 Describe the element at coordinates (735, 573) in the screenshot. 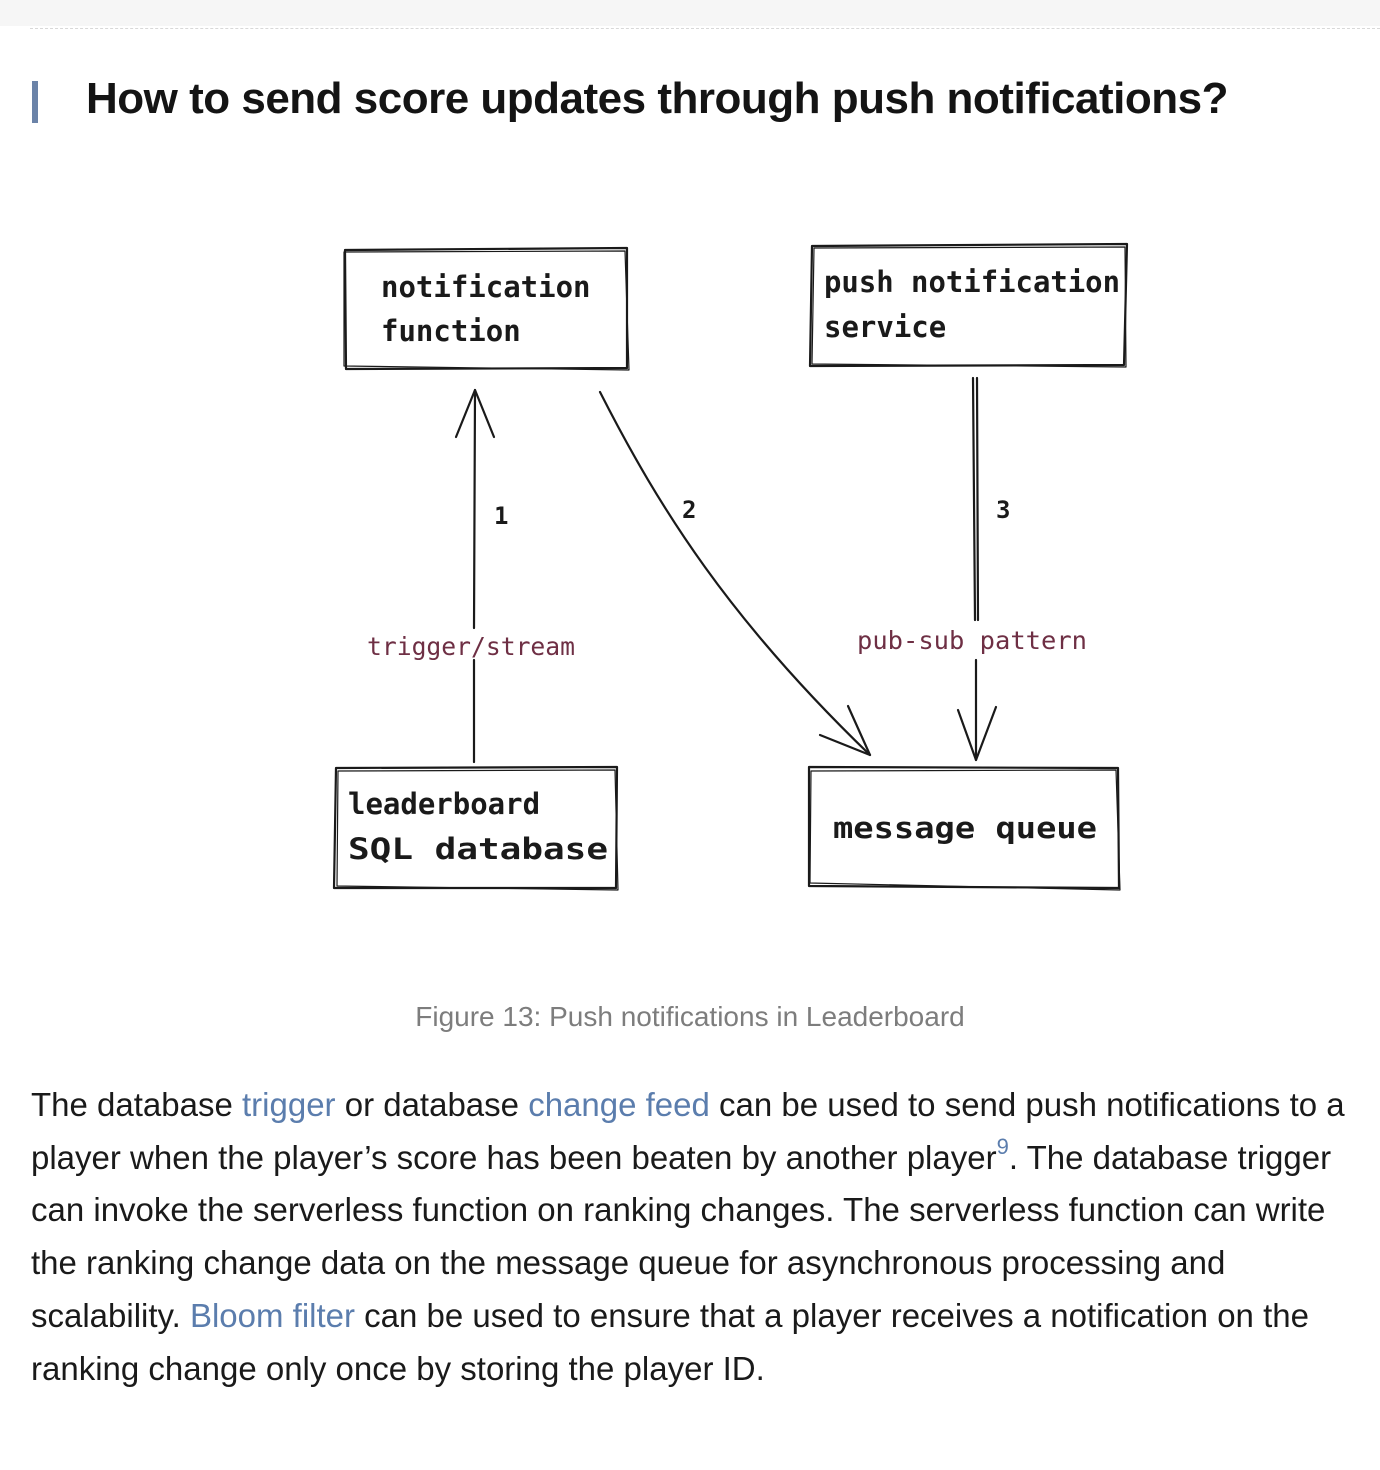

I see `edge-2-arrow` at that location.